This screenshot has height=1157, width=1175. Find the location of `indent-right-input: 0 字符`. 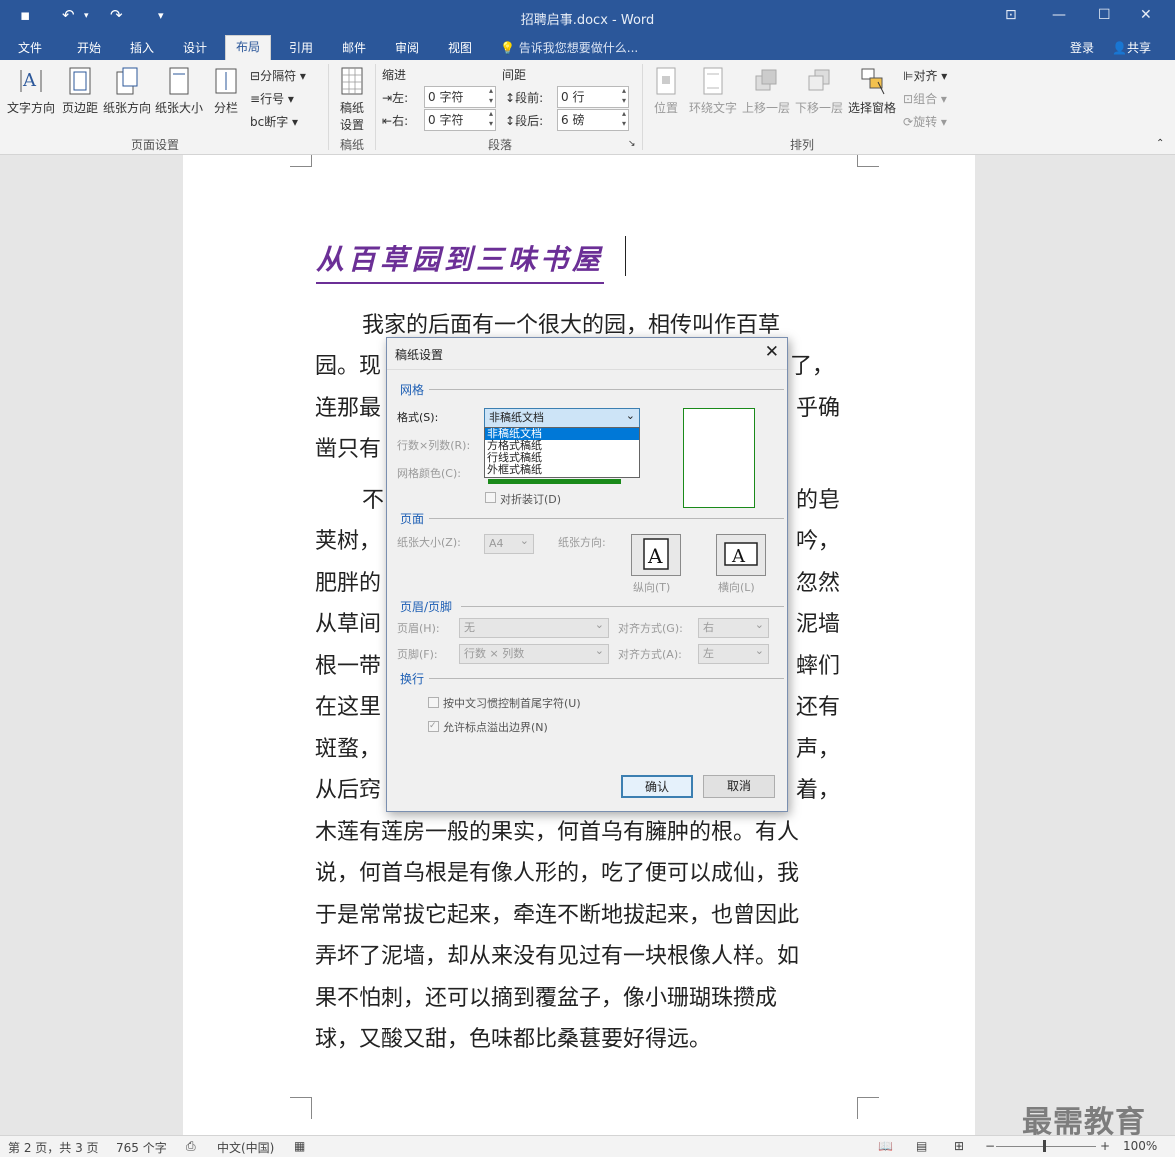

indent-right-input: 0 字符 is located at coordinates (460, 120).